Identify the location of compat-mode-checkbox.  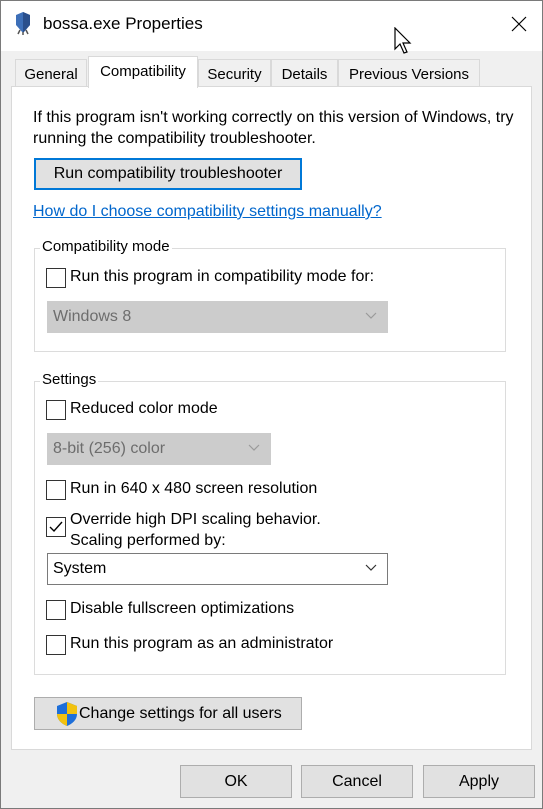
(56, 278).